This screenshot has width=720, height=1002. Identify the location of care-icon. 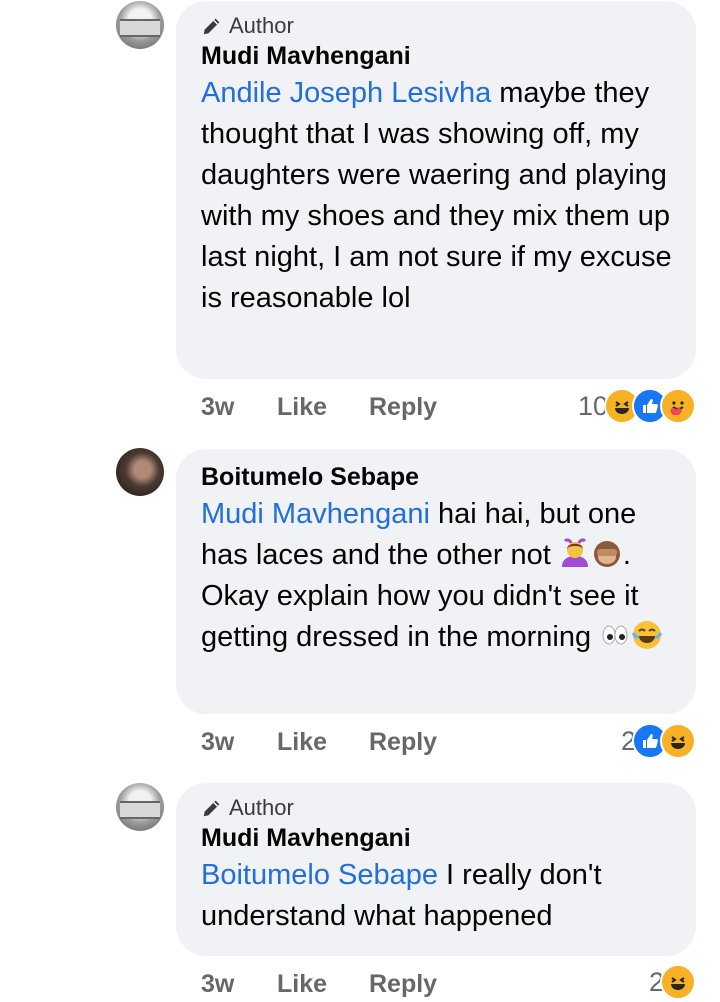
(678, 406).